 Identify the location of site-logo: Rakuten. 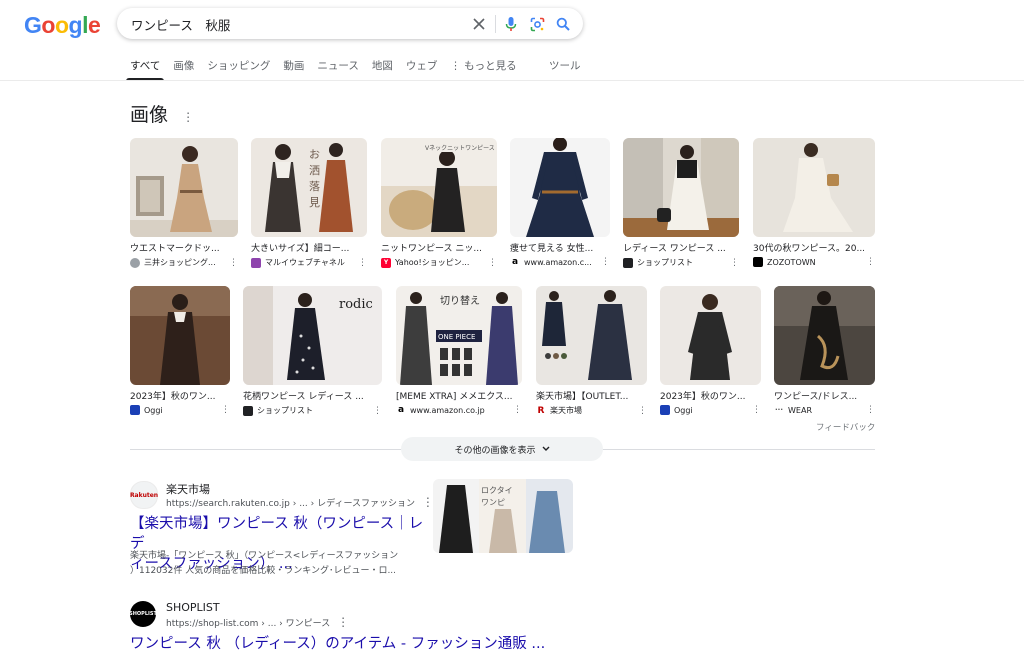
(144, 495).